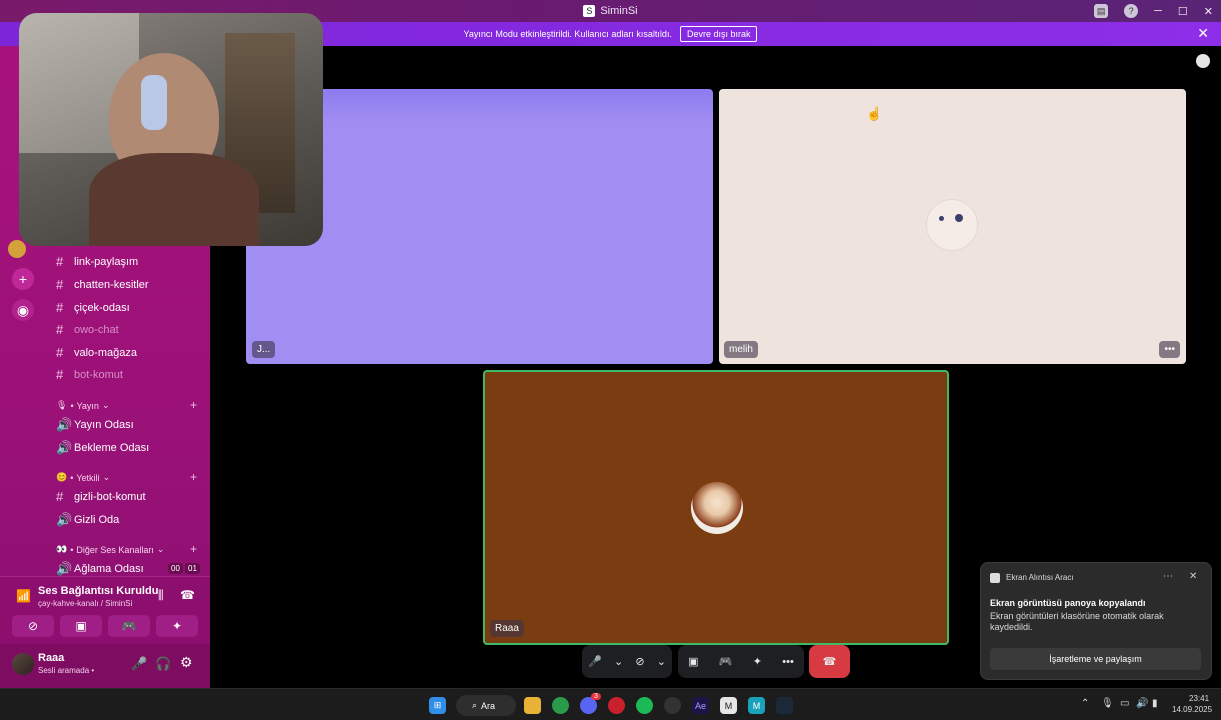 The height and width of the screenshot is (720, 1221). Describe the element at coordinates (639, 661) in the screenshot. I see `camera-off-icon: ⊘` at that location.